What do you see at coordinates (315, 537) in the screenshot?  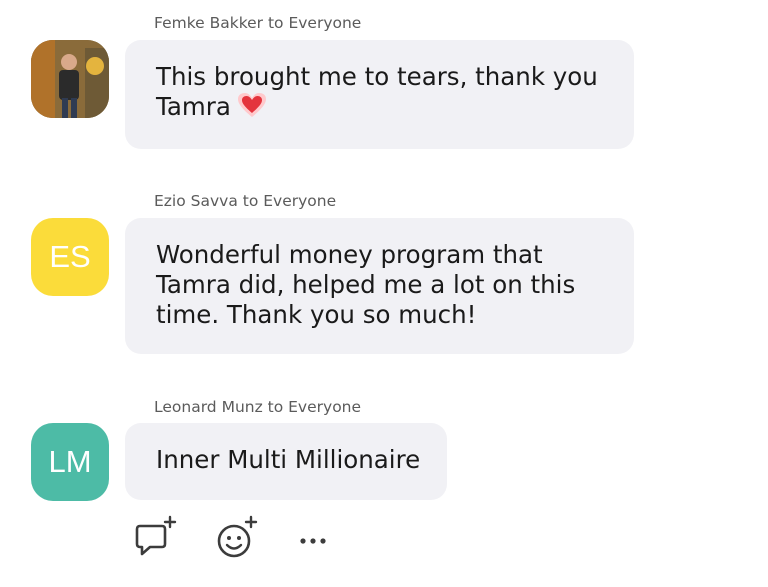 I see `more-options-button` at bounding box center [315, 537].